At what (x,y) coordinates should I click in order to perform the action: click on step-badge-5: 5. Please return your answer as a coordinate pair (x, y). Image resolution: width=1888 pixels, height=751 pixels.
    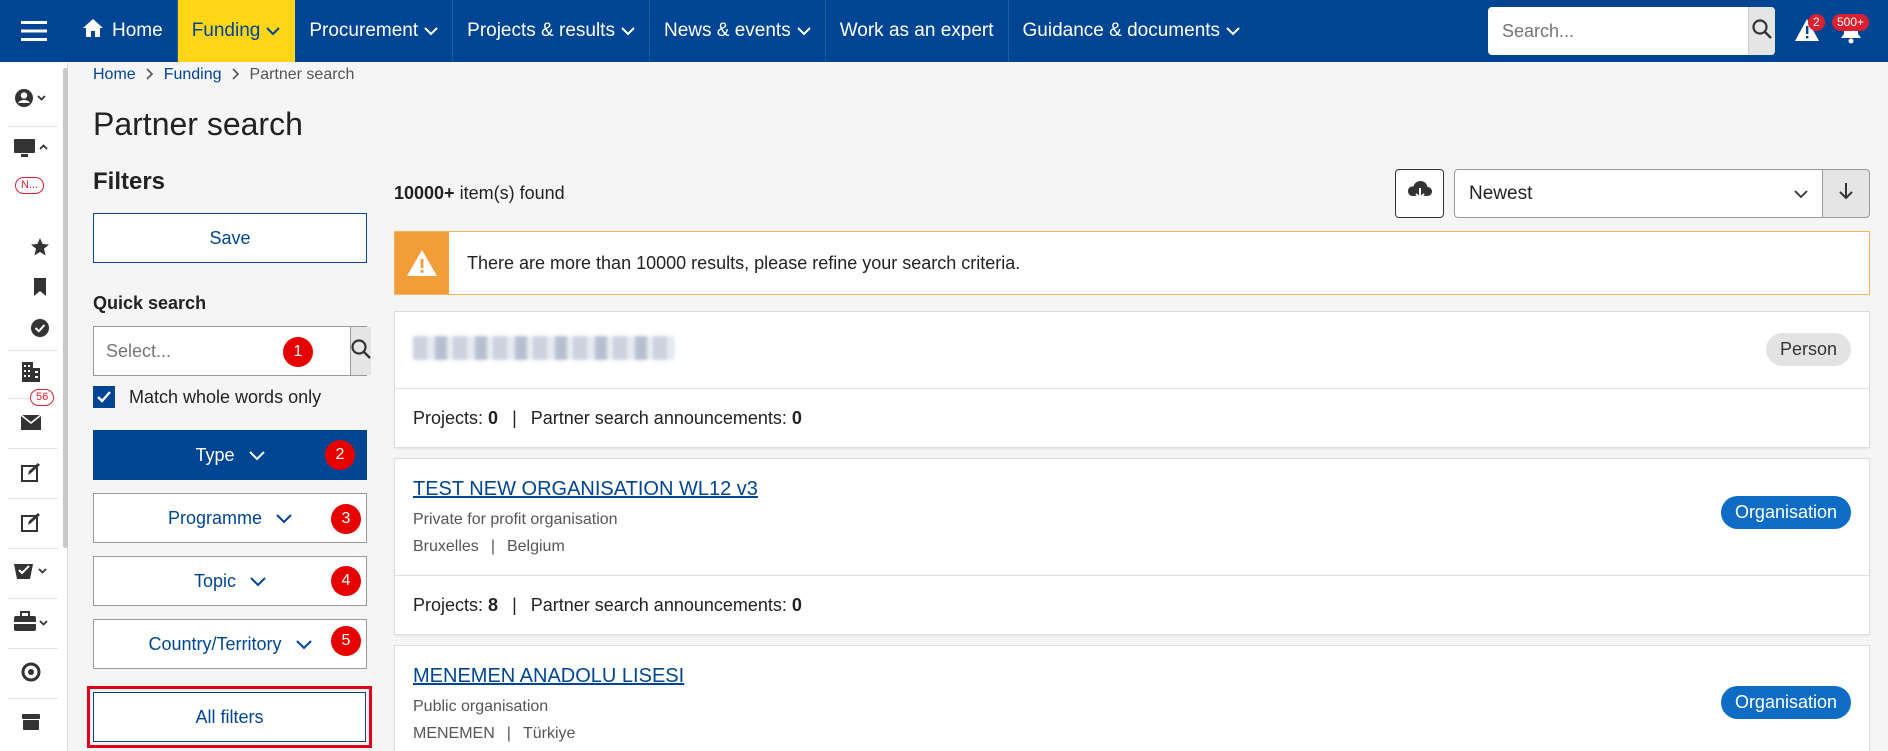
    Looking at the image, I should click on (346, 641).